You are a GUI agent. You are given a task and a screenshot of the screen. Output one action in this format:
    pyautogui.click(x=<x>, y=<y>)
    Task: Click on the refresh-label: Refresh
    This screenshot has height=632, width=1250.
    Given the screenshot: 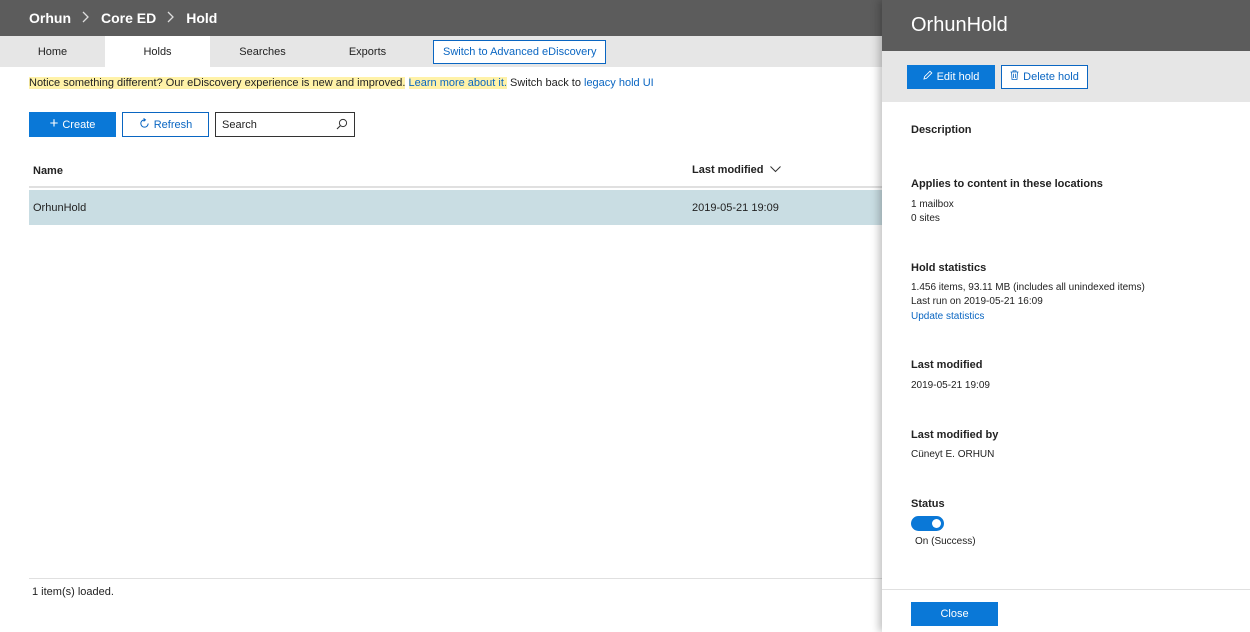 What is the action you would take?
    pyautogui.click(x=173, y=124)
    